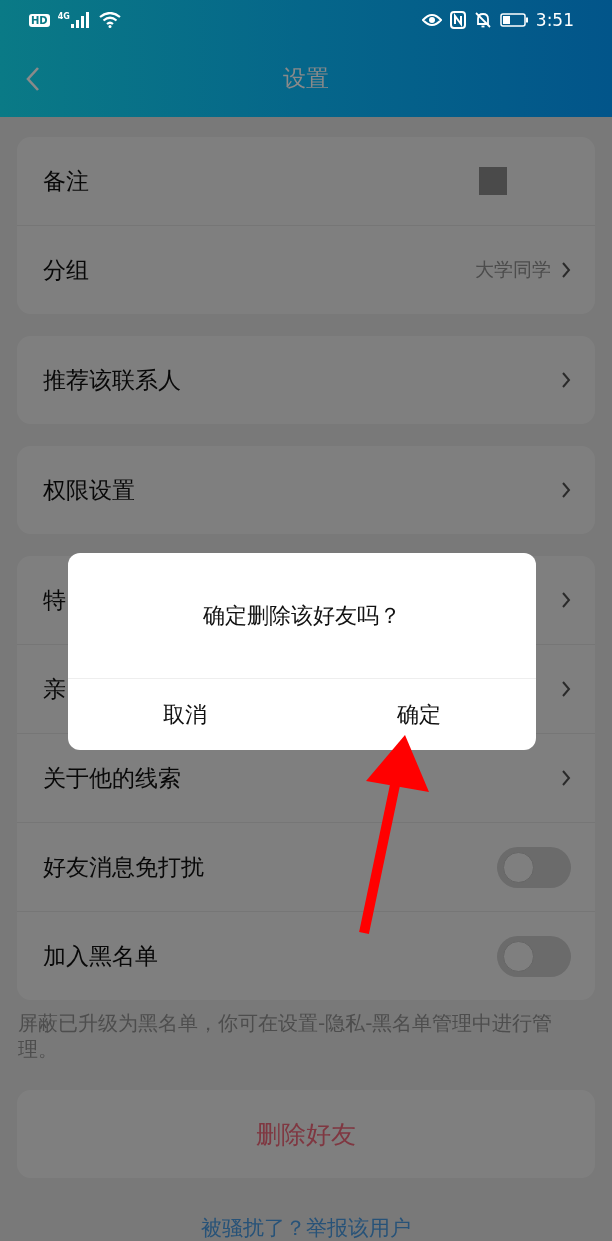 Image resolution: width=612 pixels, height=1241 pixels. Describe the element at coordinates (457, 20) in the screenshot. I see `nfc-icon` at that location.